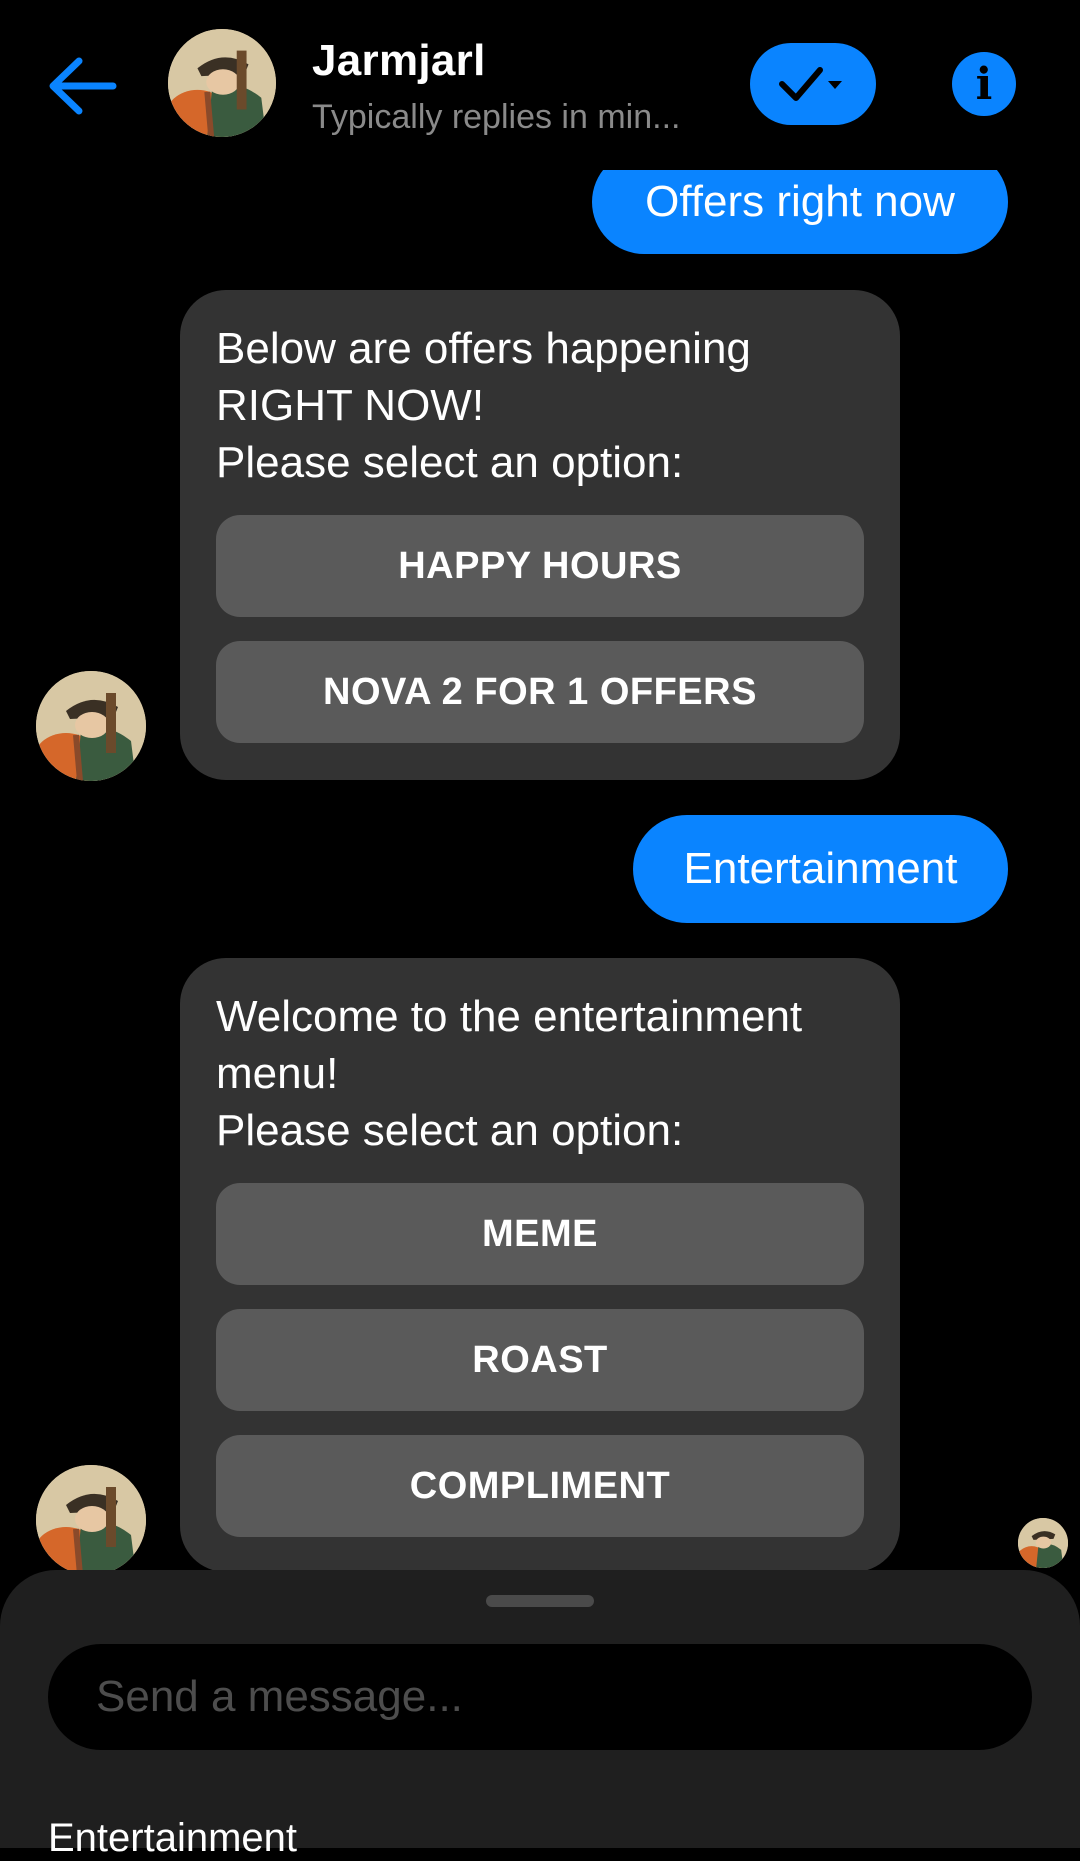  I want to click on option-meme-button: MEME, so click(540, 1234).